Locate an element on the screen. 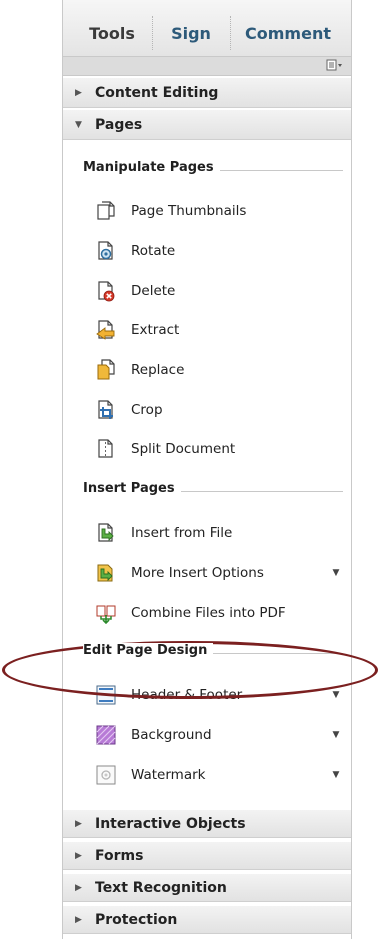 The height and width of the screenshot is (939, 382). group-edit-page-design: Edit Page Design is located at coordinates (213, 654).